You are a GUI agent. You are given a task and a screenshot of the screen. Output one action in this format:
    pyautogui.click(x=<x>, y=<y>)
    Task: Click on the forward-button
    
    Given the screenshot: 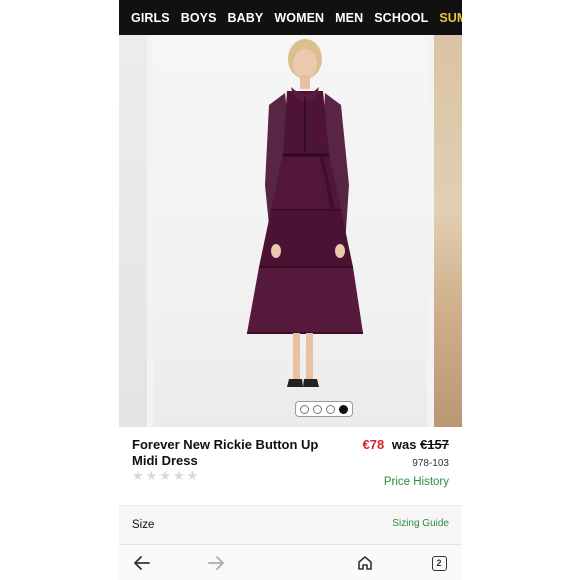 What is the action you would take?
    pyautogui.click(x=216, y=563)
    